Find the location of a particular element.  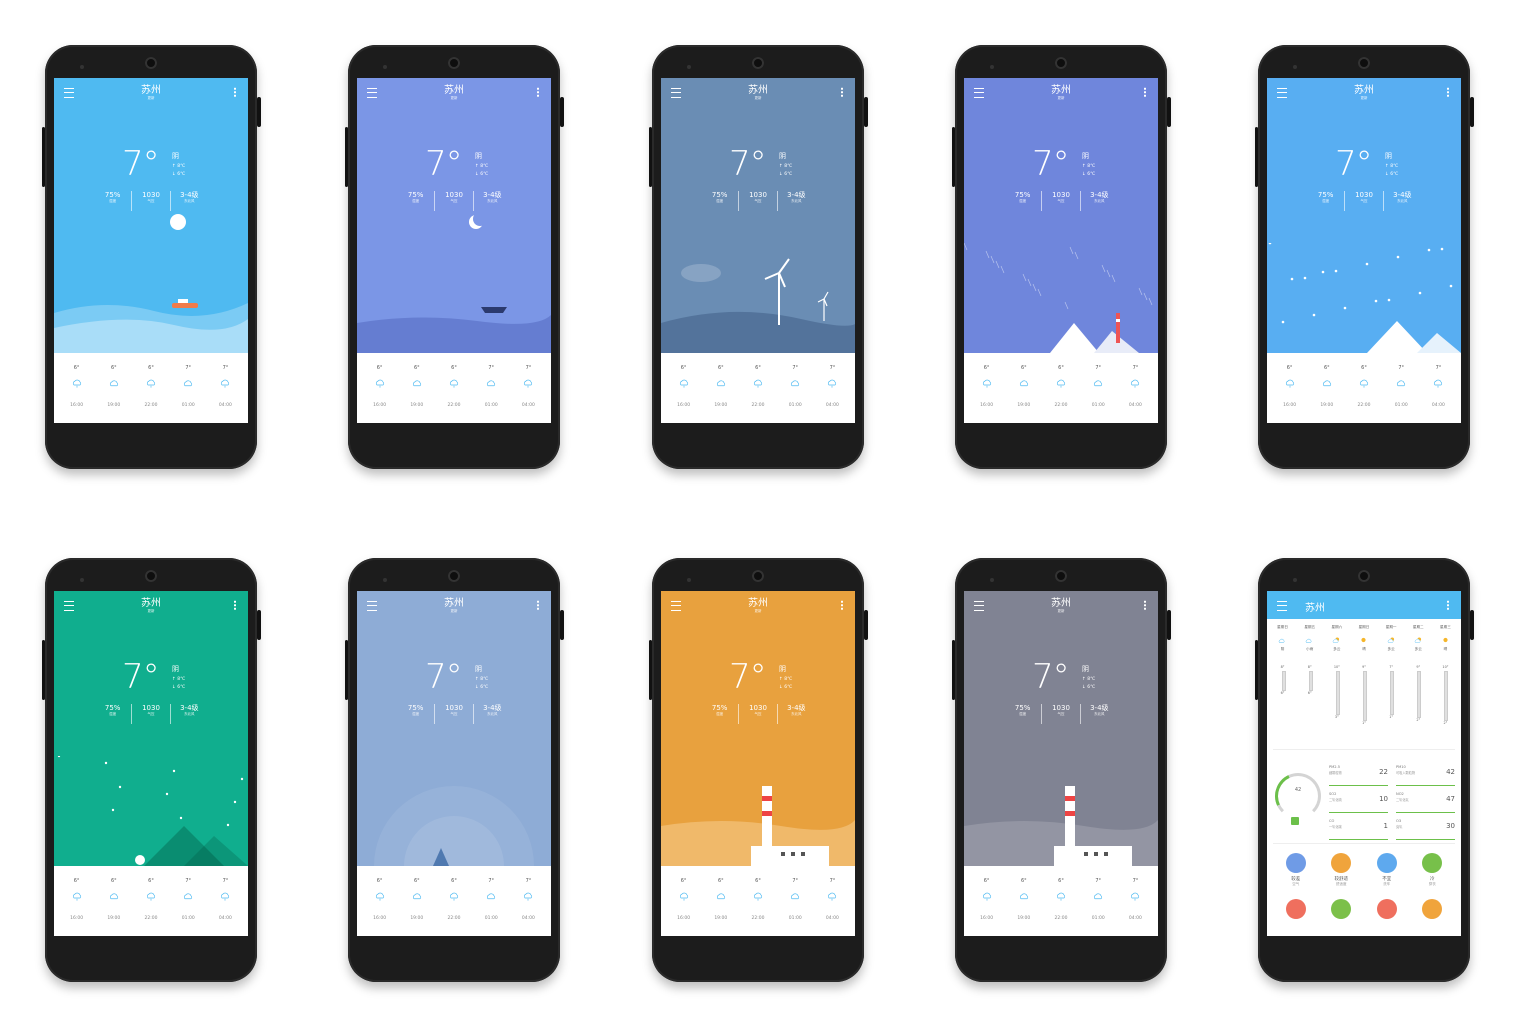

wind-stat: 3-4级 东北风 is located at coordinates (491, 201).